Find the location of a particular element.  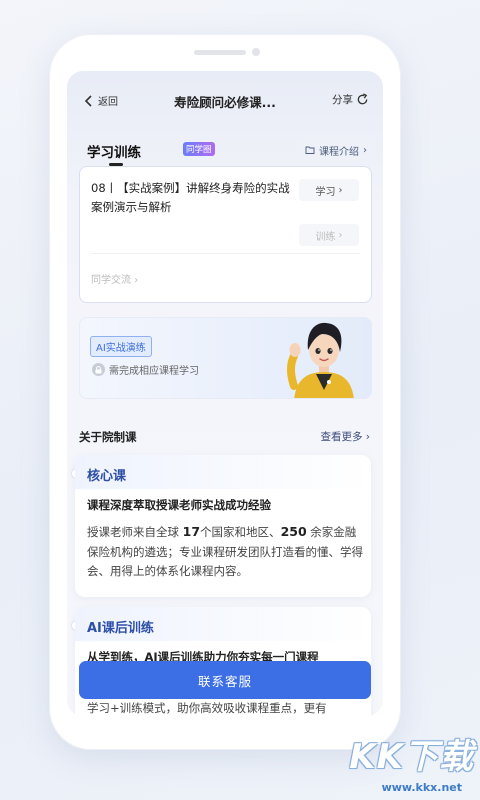

train-button-label: 训练 is located at coordinates (325, 237).